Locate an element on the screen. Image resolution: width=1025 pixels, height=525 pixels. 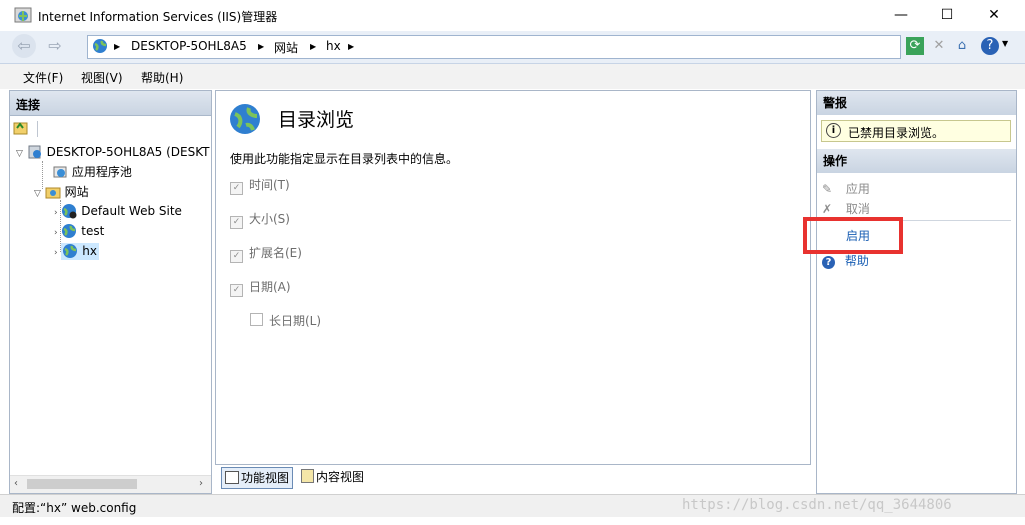
tree-label-app-pools: 应用程序池 is located at coordinates (101, 172).